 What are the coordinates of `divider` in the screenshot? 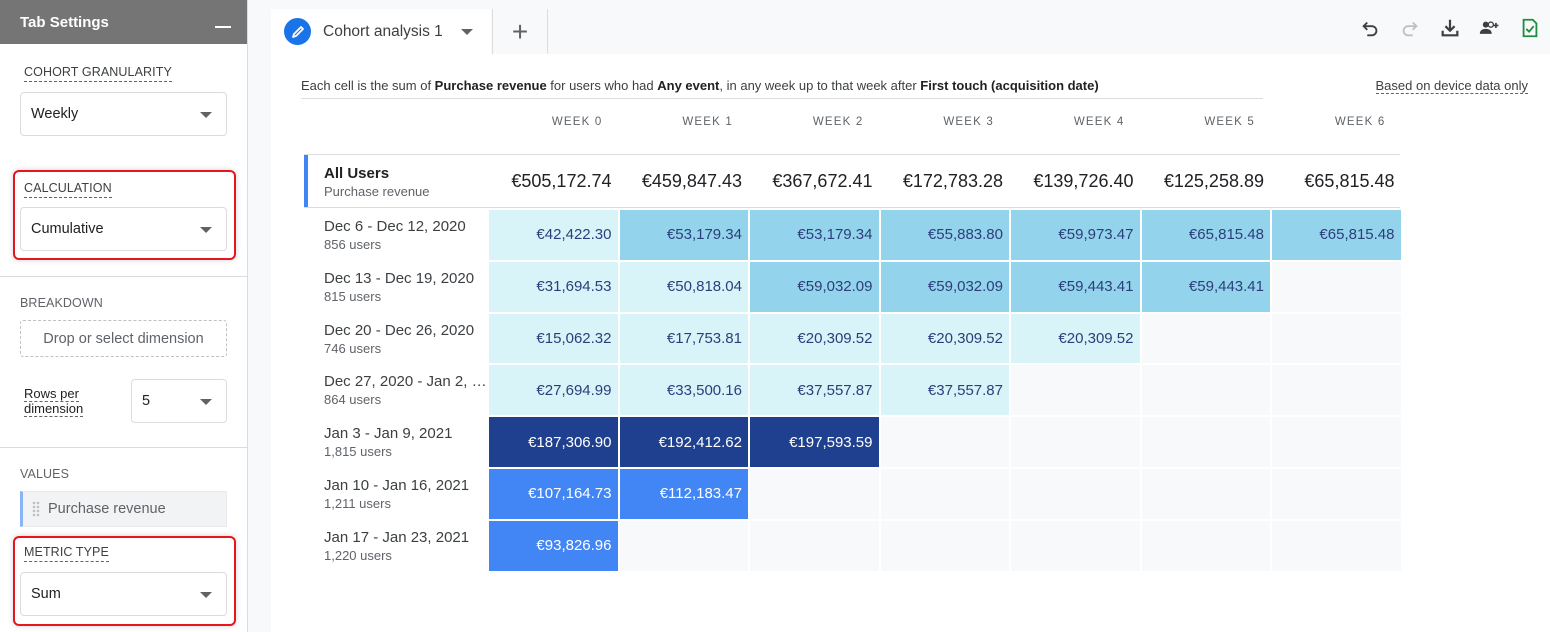 It's located at (124, 447).